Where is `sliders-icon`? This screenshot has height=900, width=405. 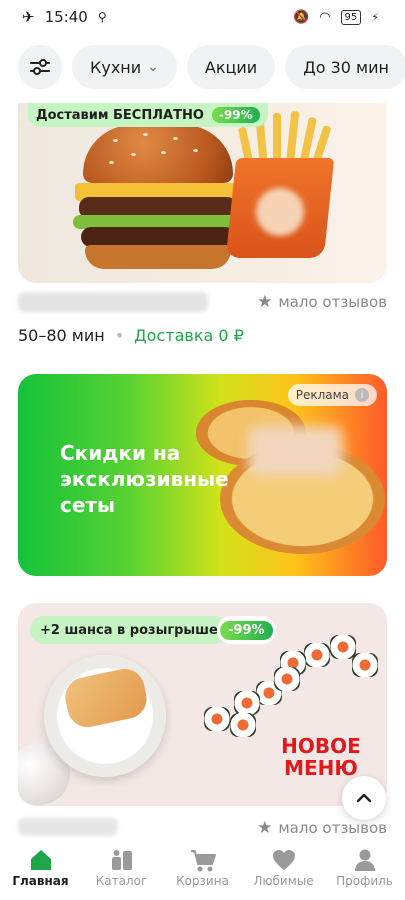
sliders-icon is located at coordinates (40, 67).